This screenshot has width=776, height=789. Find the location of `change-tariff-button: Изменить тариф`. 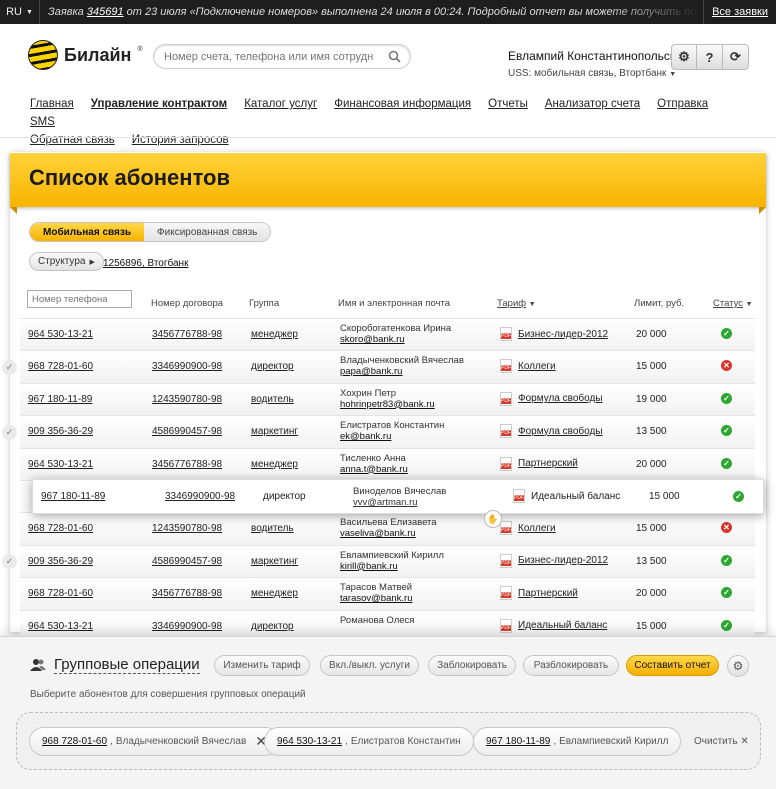

change-tariff-button: Изменить тариф is located at coordinates (262, 665).